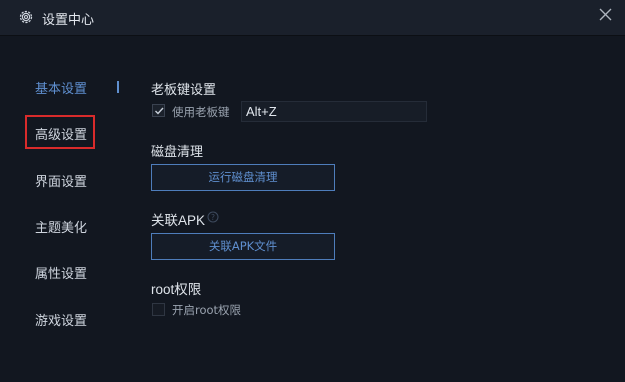  Describe the element at coordinates (184, 90) in the screenshot. I see `boss-key-section-title: 老板键设置` at that location.